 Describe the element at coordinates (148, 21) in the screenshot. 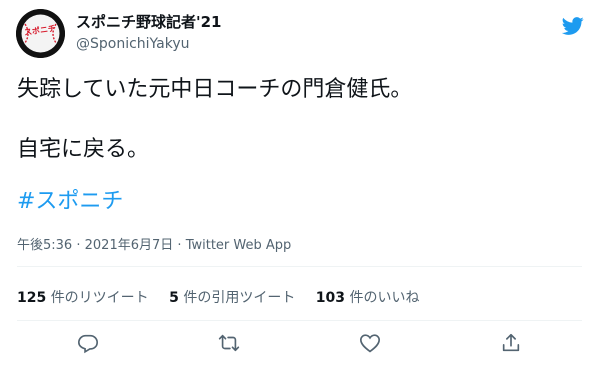

I see `display-name: スポニチ野球記者'21` at that location.